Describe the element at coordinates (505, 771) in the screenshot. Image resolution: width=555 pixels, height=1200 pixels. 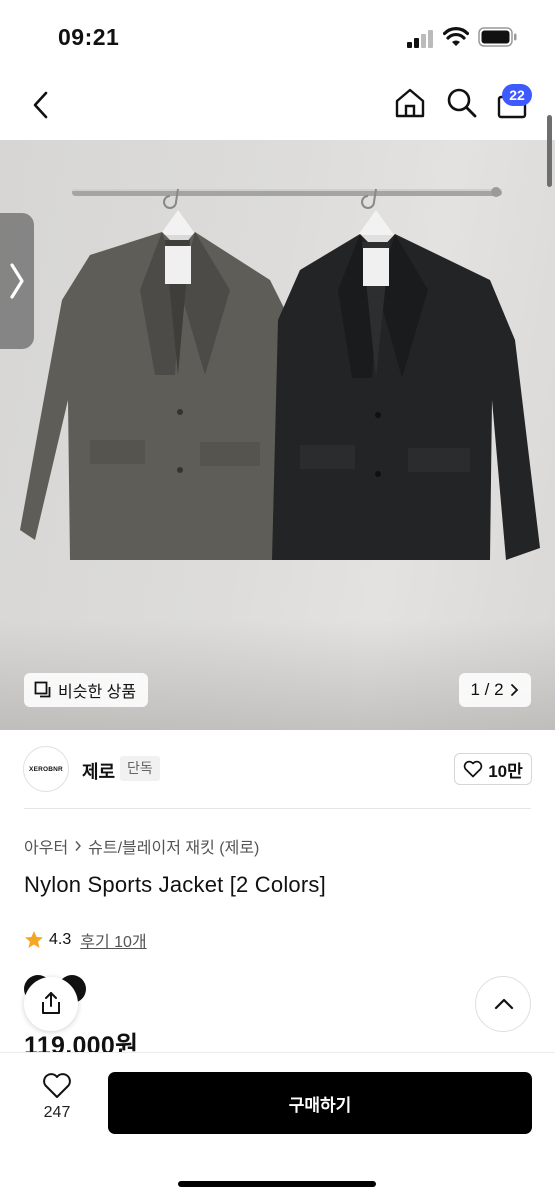
I see `brand-like-count: 10만` at that location.